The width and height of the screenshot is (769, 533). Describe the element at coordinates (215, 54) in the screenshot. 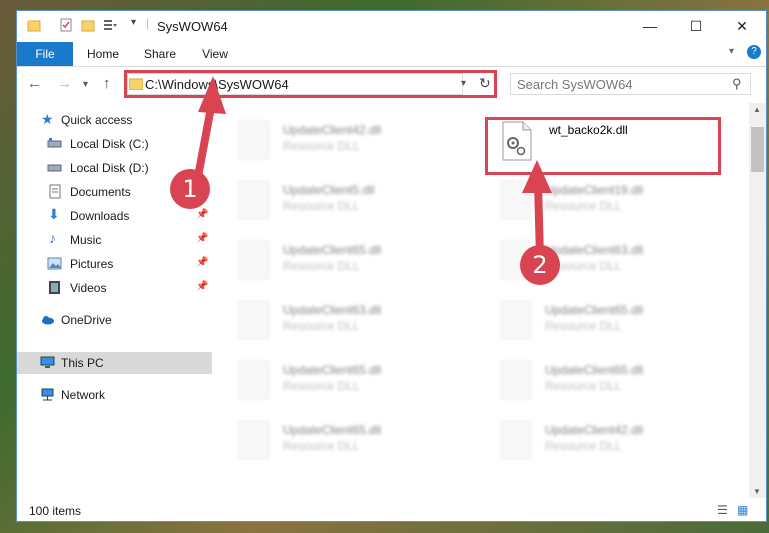

I see `tab-view: View` at that location.